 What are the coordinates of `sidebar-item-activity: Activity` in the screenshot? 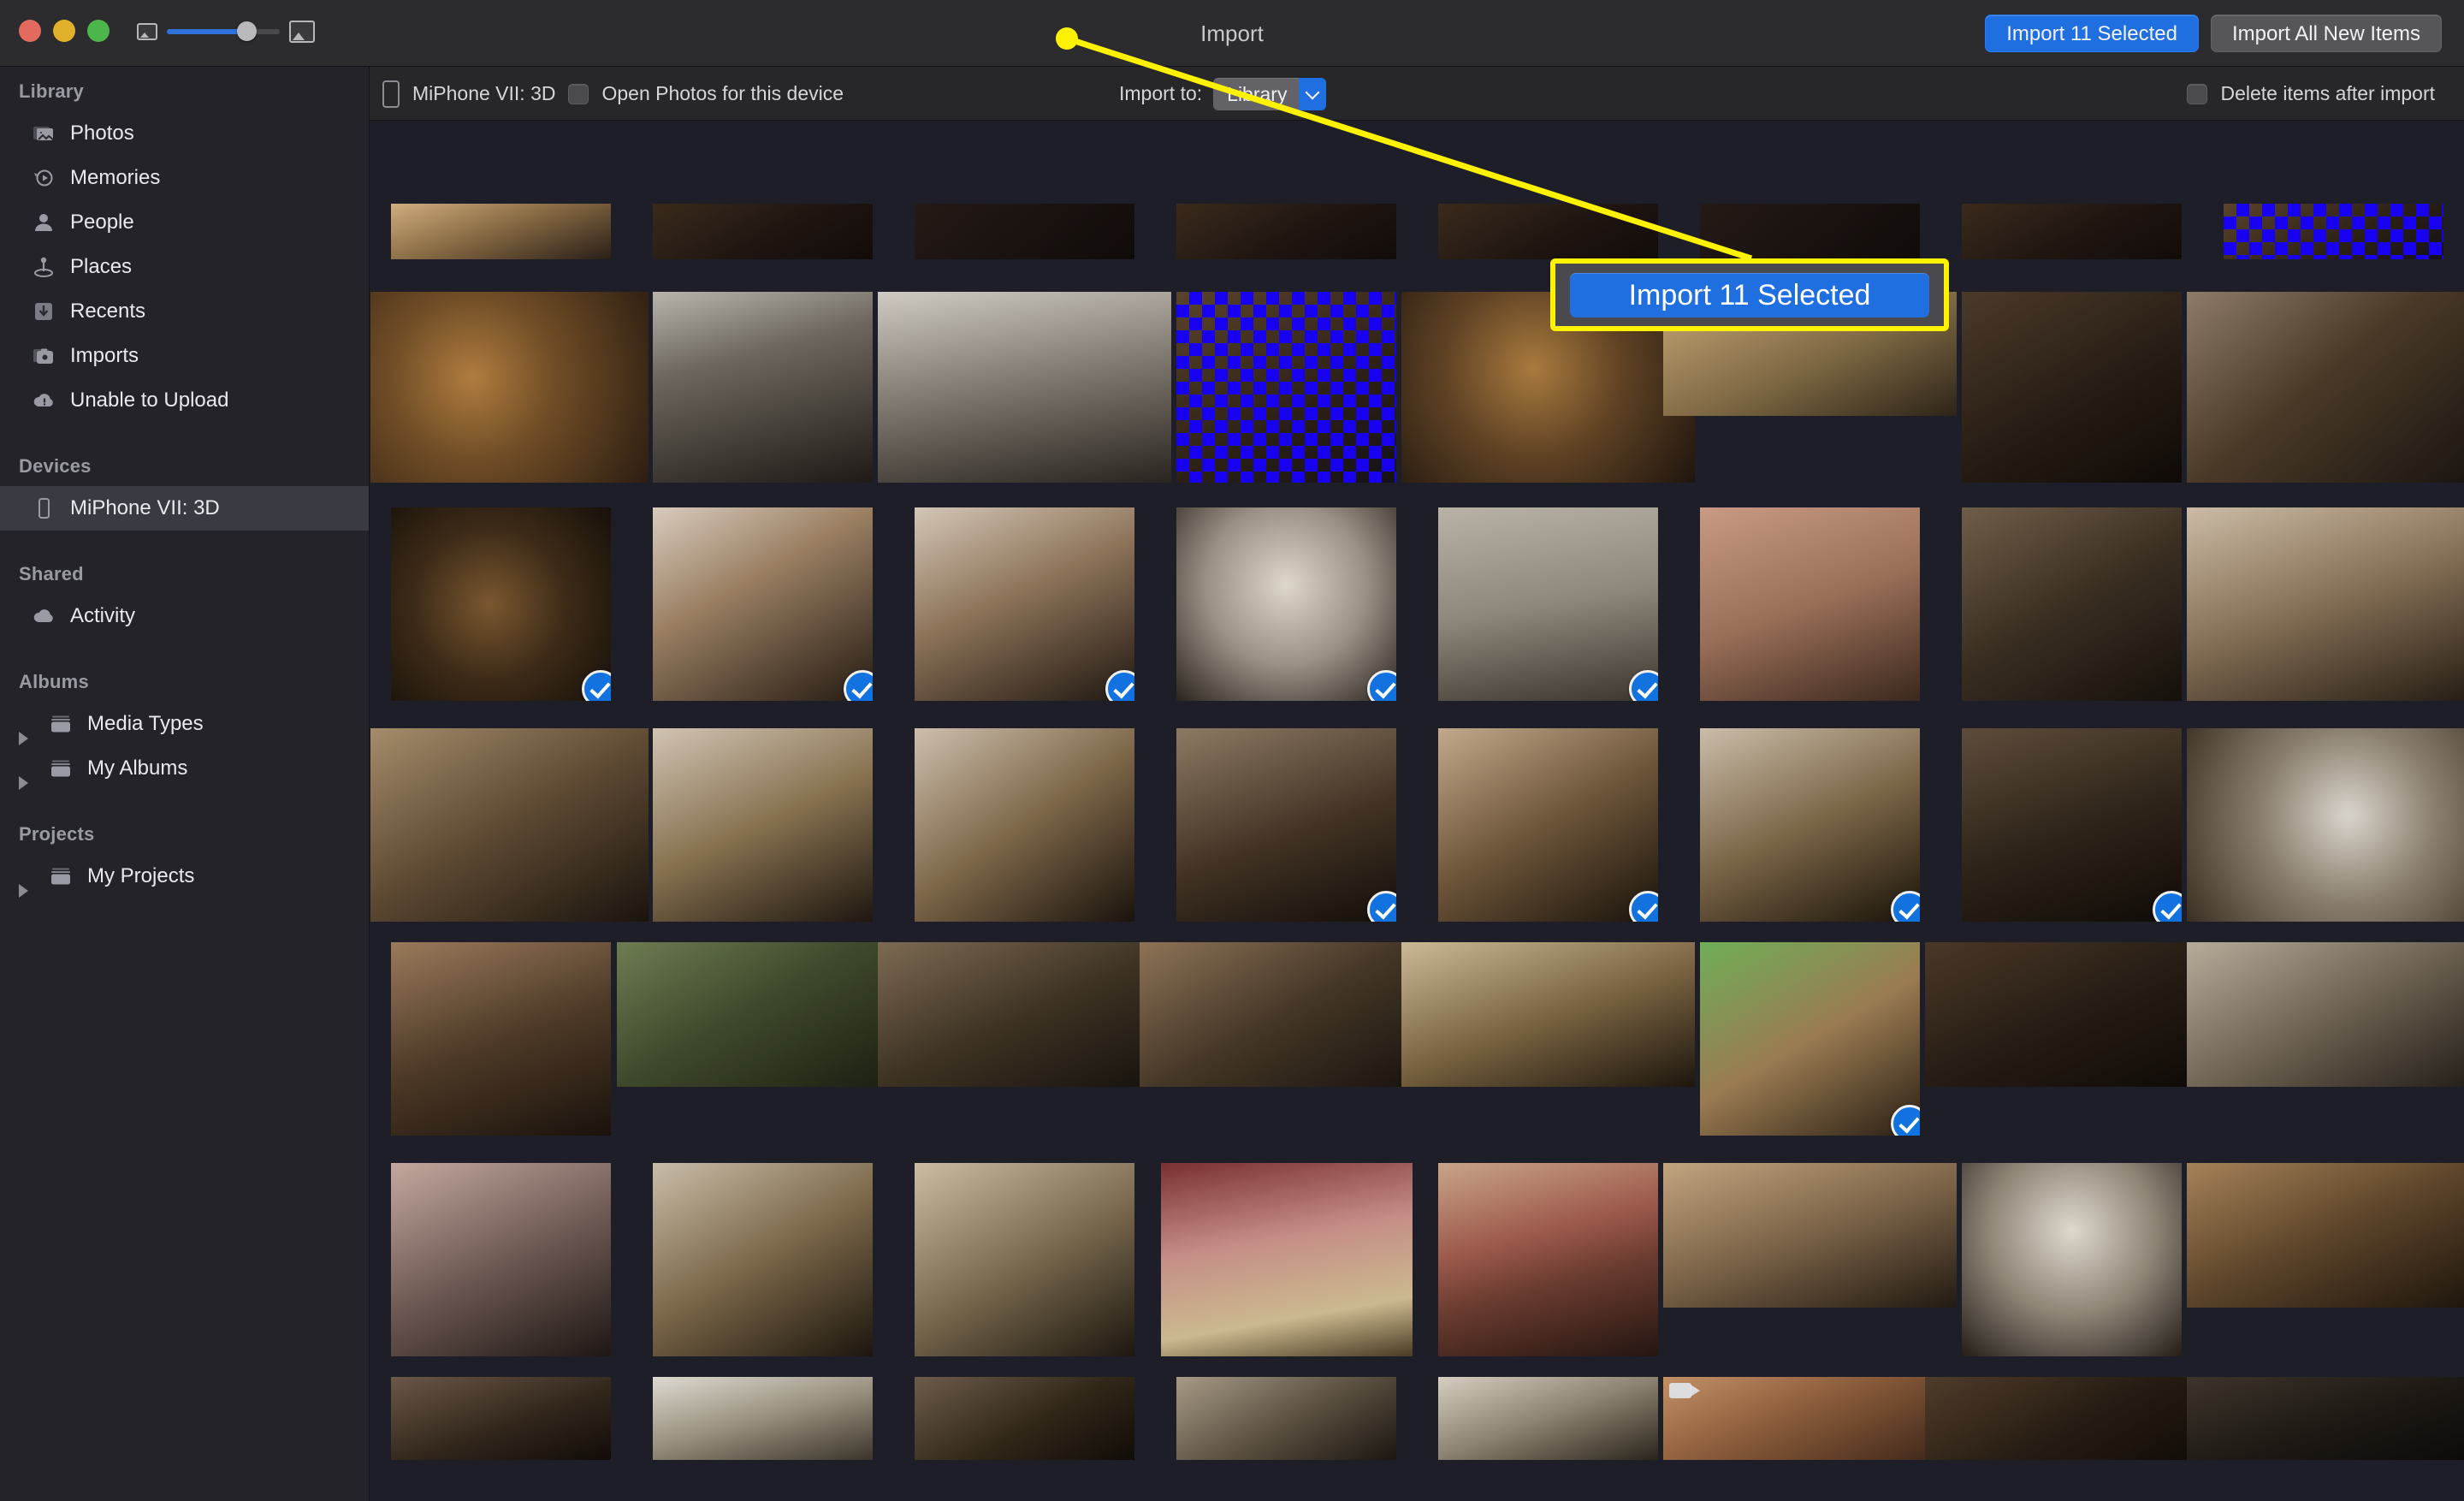 It's located at (184, 616).